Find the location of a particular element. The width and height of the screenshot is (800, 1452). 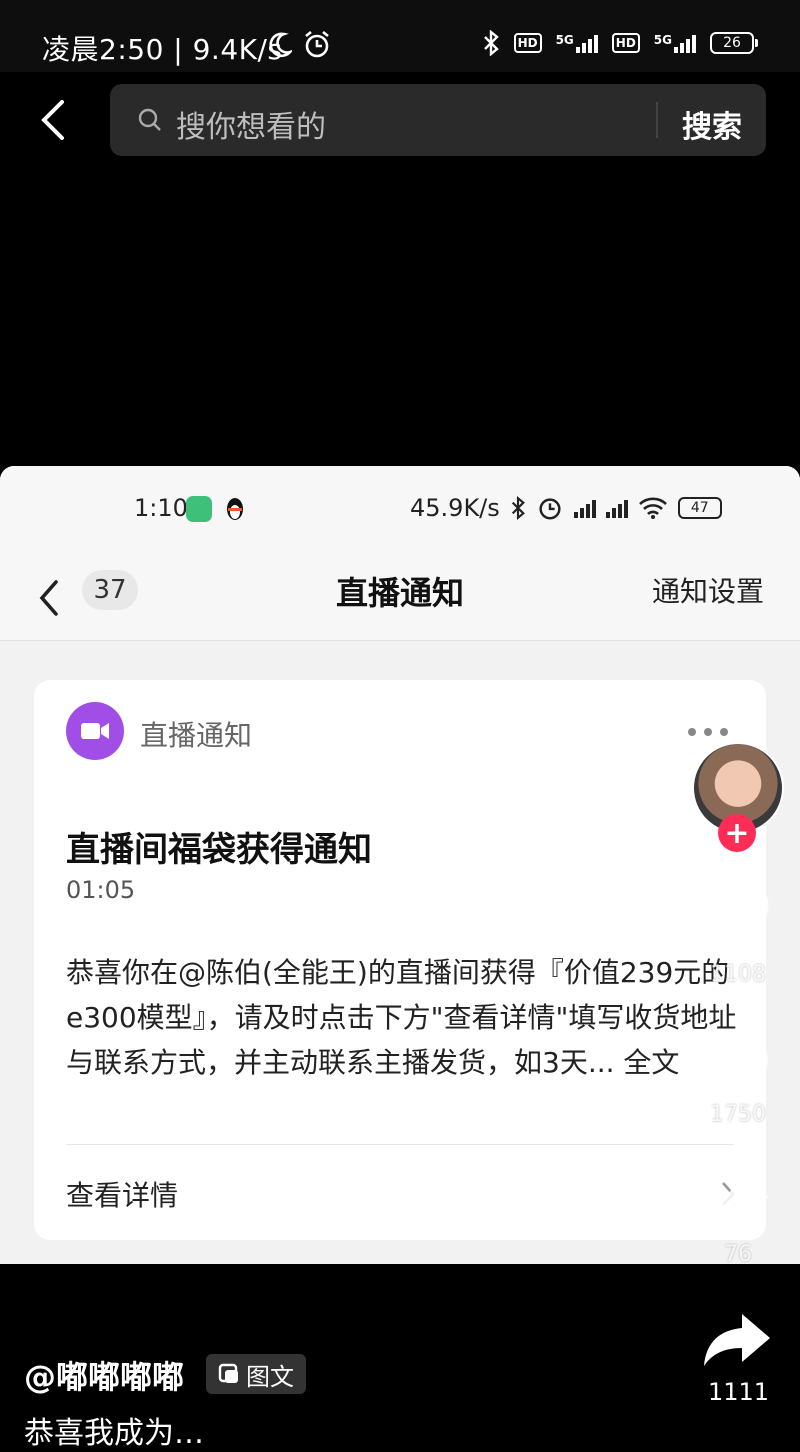

status-right: HD 5G HD 5G 26 is located at coordinates (620, 43).